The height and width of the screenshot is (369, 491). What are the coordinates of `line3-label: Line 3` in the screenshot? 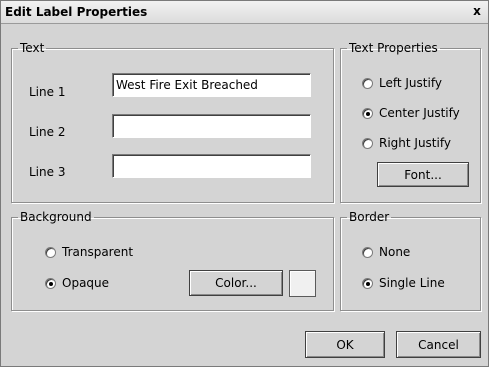 It's located at (47, 172).